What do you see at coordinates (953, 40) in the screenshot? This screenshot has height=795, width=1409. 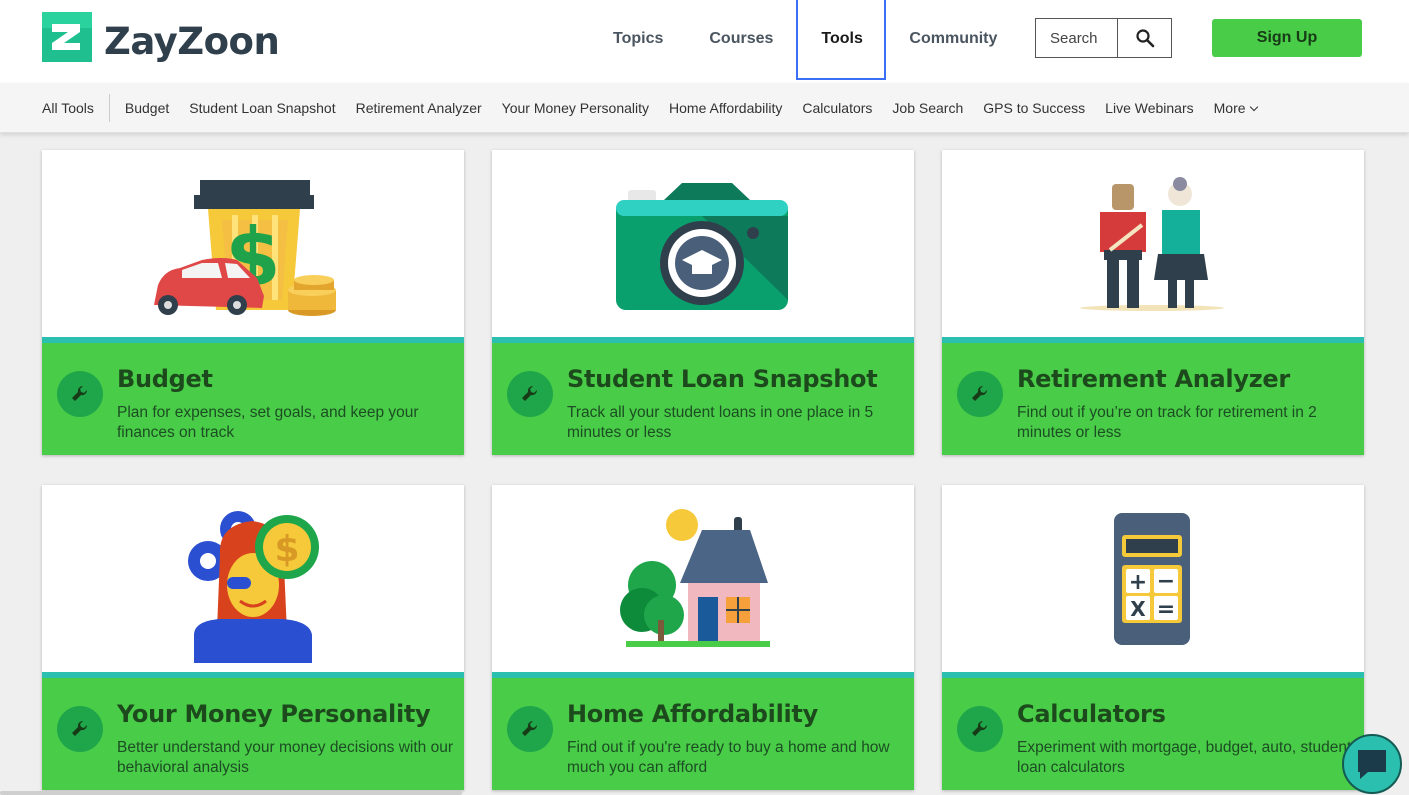 I see `nav-community: Community` at bounding box center [953, 40].